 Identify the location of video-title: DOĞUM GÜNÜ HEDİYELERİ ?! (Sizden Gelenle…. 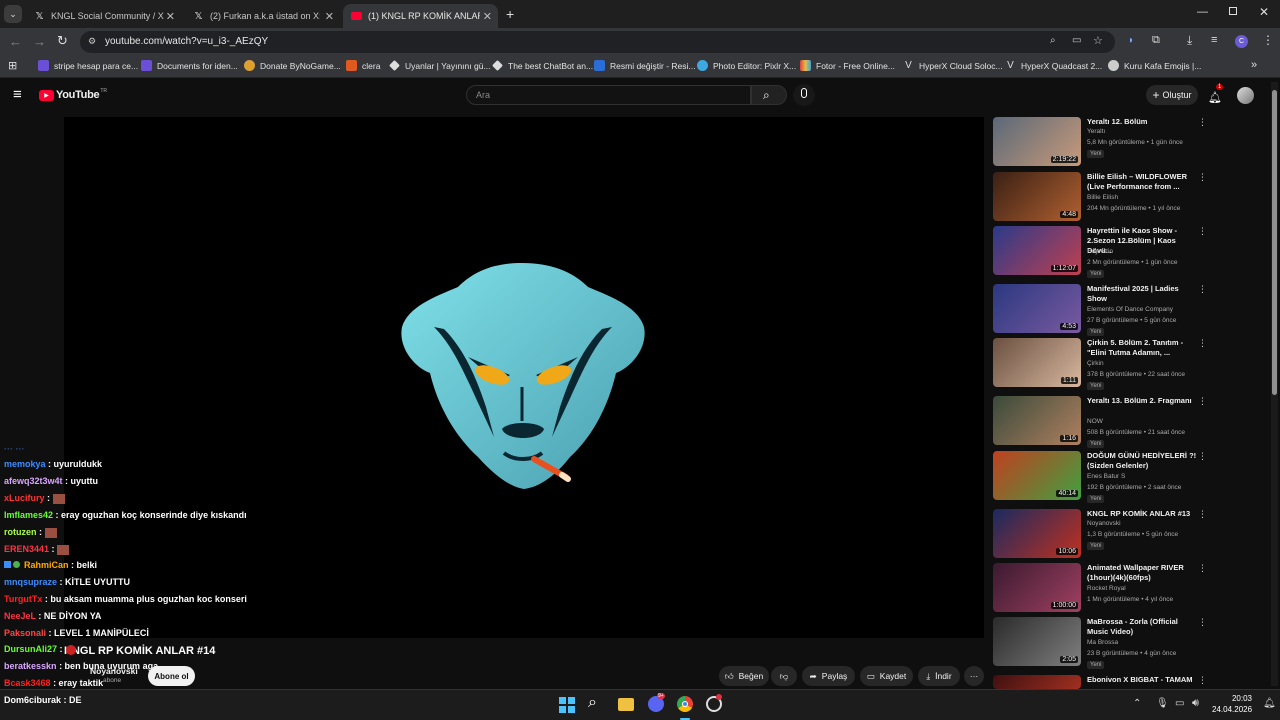
(1142, 461).